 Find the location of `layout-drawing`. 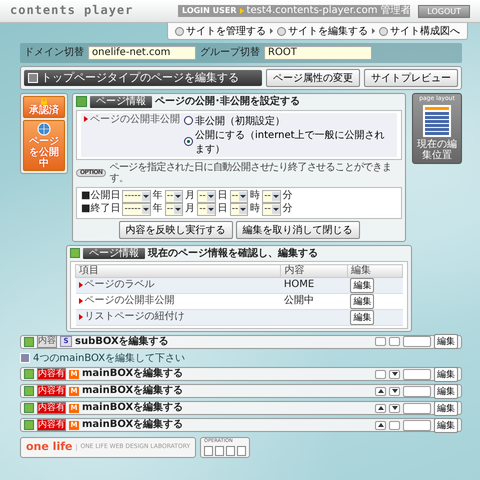

layout-drawing is located at coordinates (437, 120).